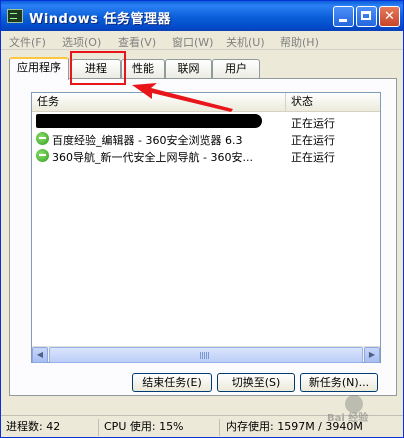 This screenshot has height=438, width=404. What do you see at coordinates (159, 102) in the screenshot?
I see `column-header-task: 任务` at bounding box center [159, 102].